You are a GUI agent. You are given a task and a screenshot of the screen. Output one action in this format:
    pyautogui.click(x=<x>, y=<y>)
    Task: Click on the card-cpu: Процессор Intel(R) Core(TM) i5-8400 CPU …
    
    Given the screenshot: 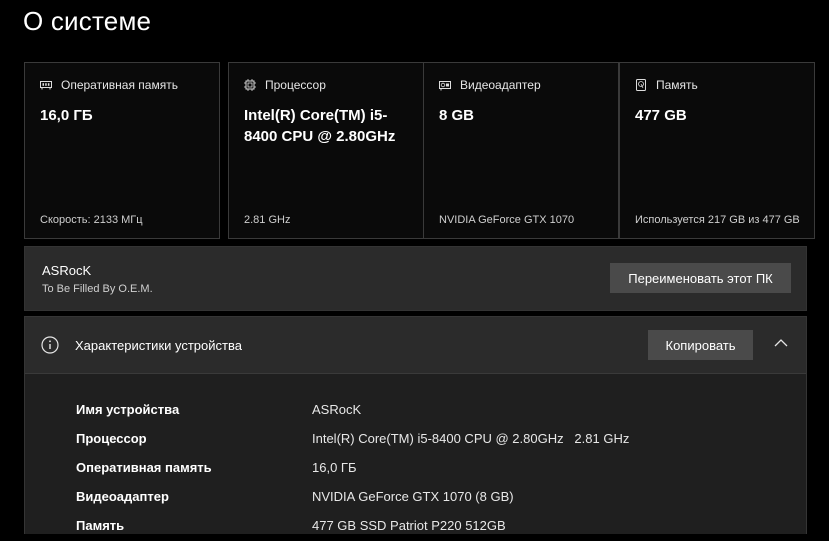 What is the action you would take?
    pyautogui.click(x=326, y=150)
    